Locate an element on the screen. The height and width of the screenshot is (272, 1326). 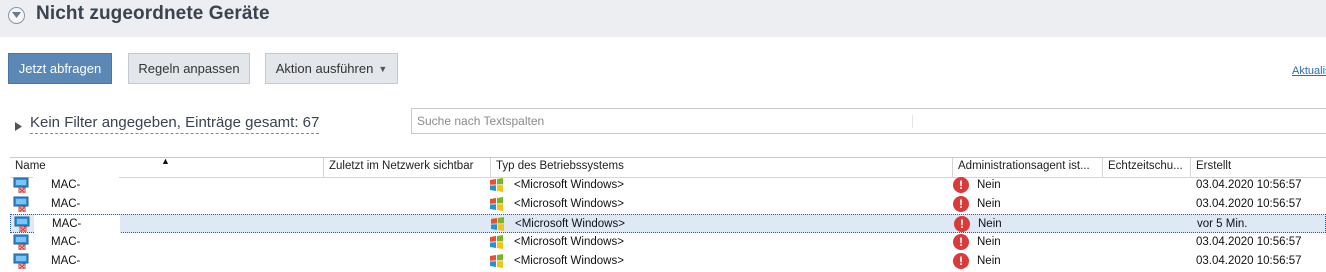
created-date: vor 5 Min. is located at coordinates (1222, 224).